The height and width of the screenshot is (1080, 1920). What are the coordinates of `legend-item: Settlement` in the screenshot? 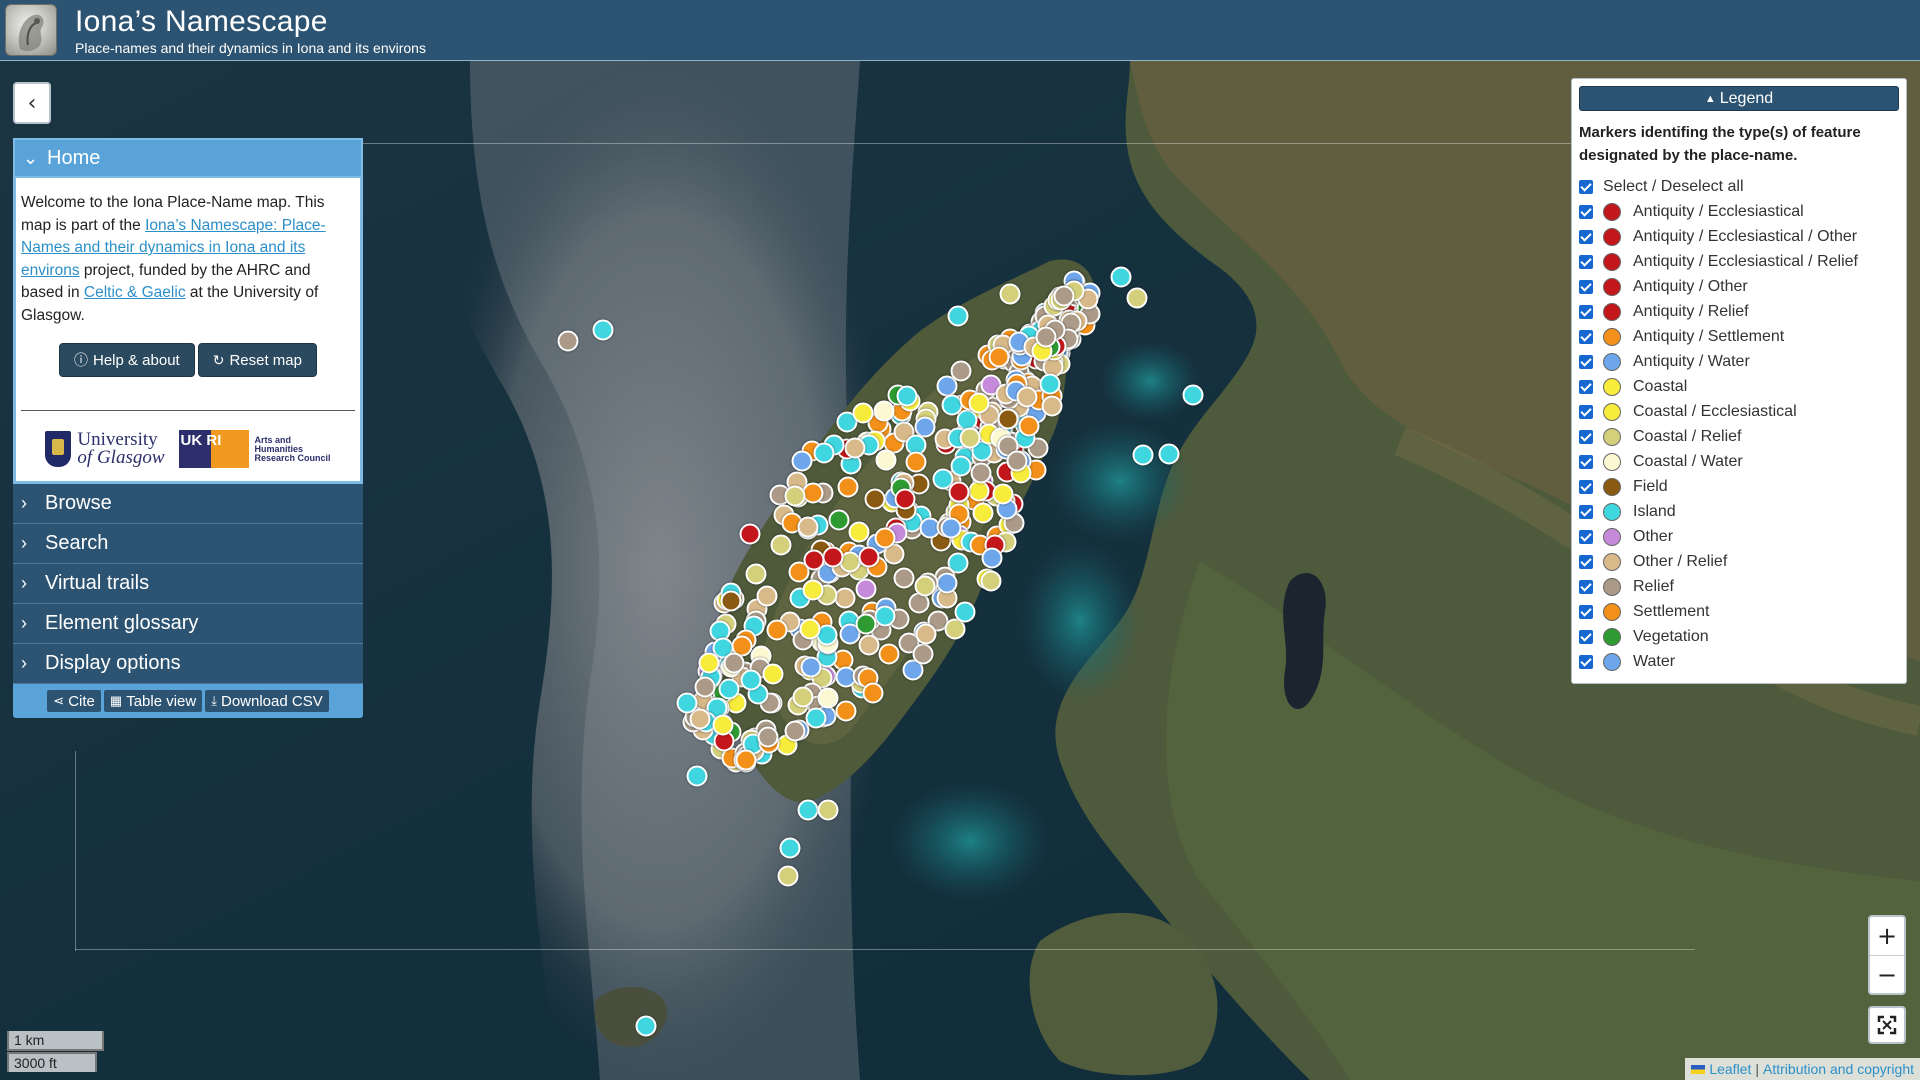 It's located at (1739, 611).